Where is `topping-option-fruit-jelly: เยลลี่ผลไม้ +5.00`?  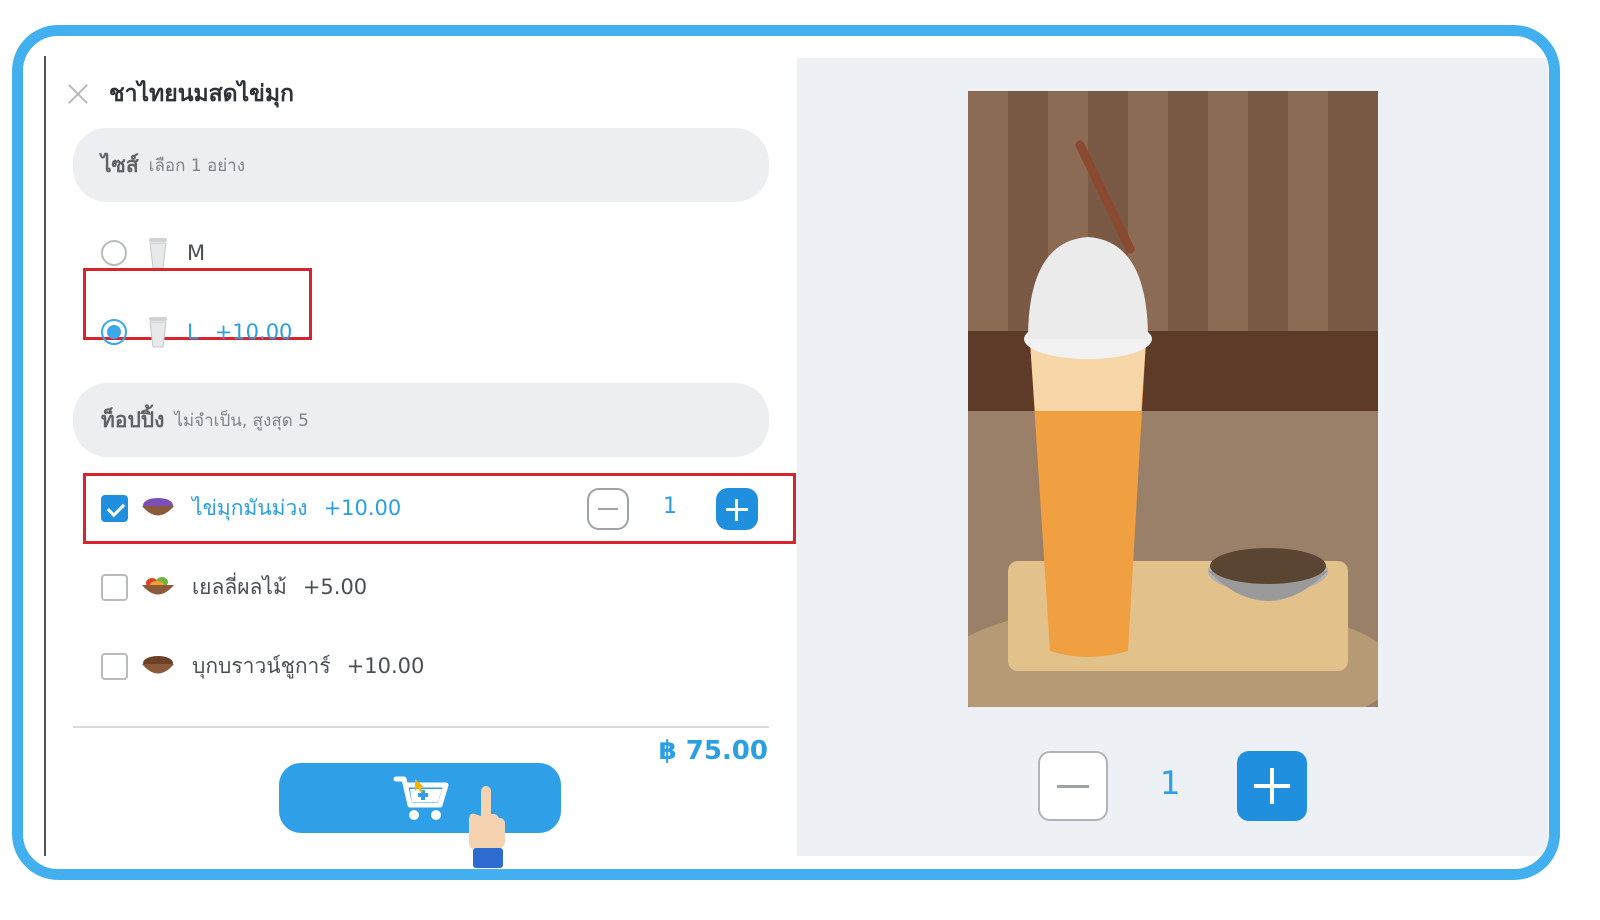
topping-option-fruit-jelly: เยลลี่ผลไม้ +5.00 is located at coordinates (234, 587).